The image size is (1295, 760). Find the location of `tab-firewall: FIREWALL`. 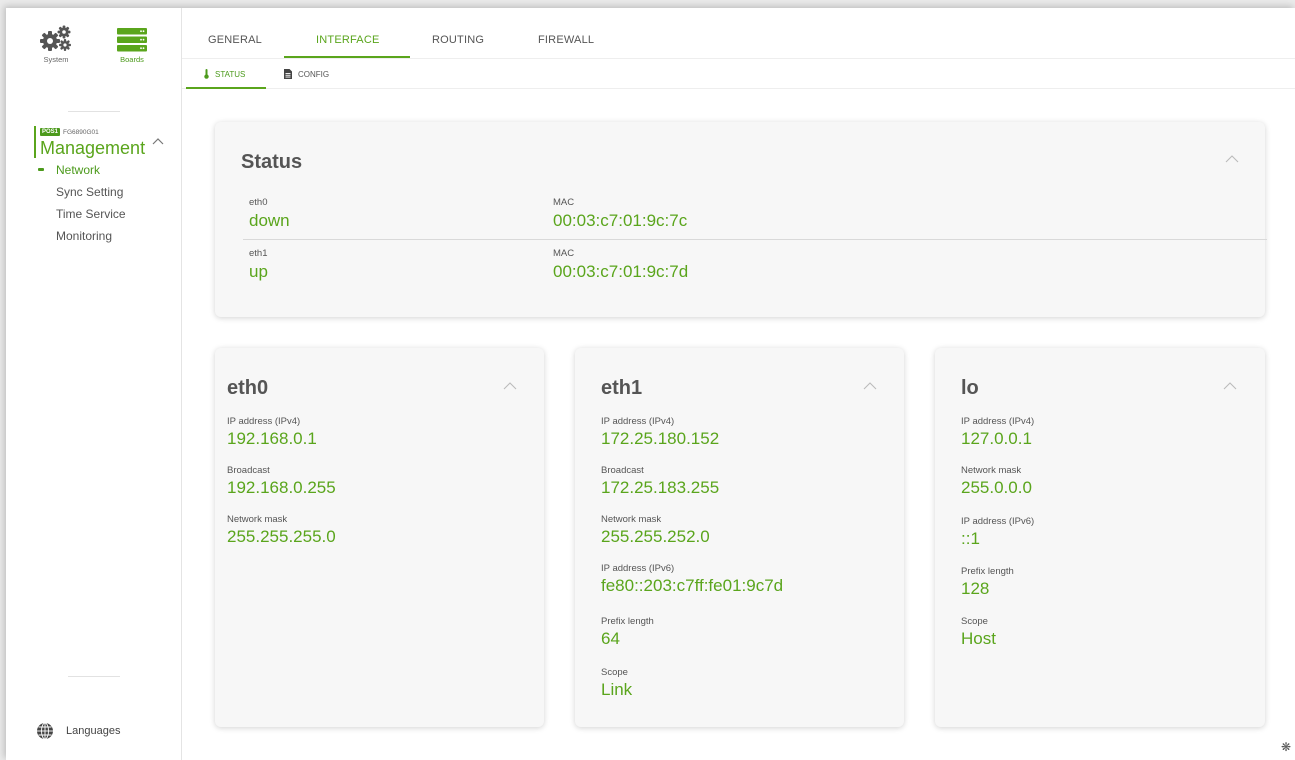

tab-firewall: FIREWALL is located at coordinates (566, 40).